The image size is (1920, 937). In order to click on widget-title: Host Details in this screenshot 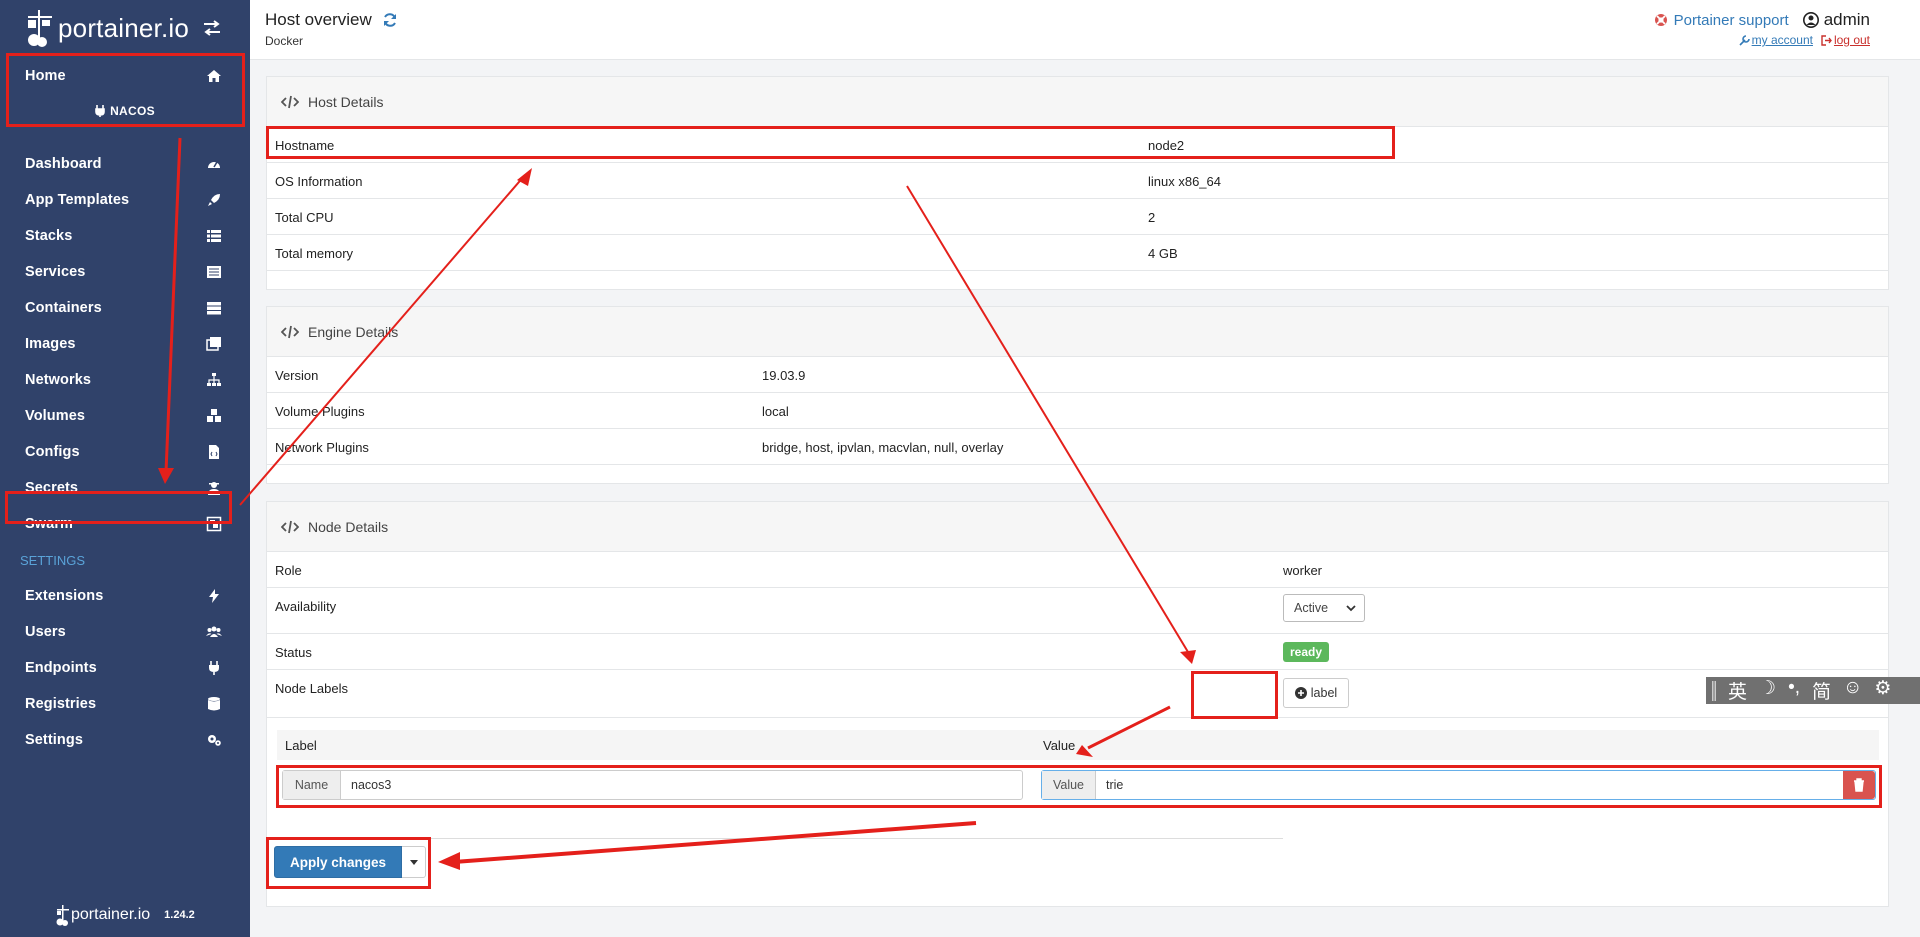, I will do `click(346, 101)`.